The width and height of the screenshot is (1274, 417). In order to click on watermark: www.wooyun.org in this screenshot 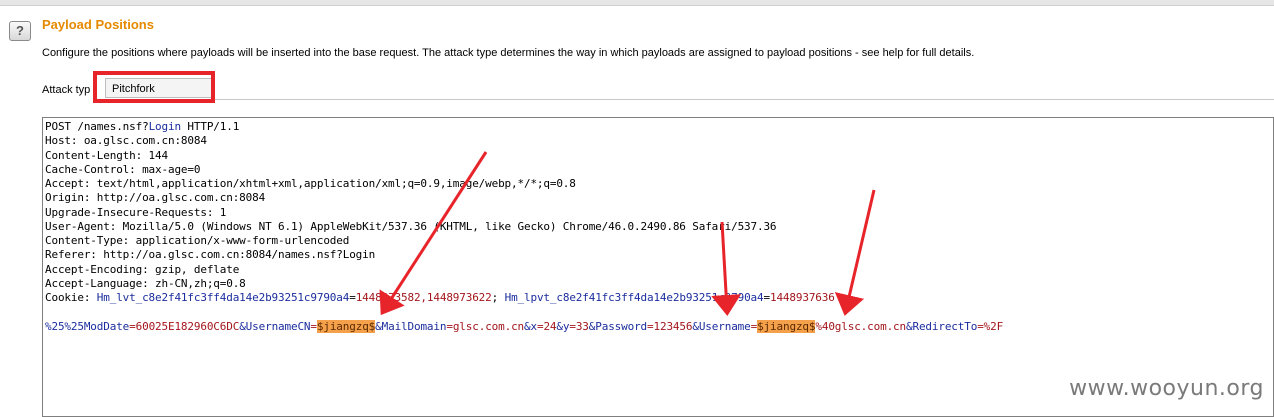, I will do `click(1166, 388)`.